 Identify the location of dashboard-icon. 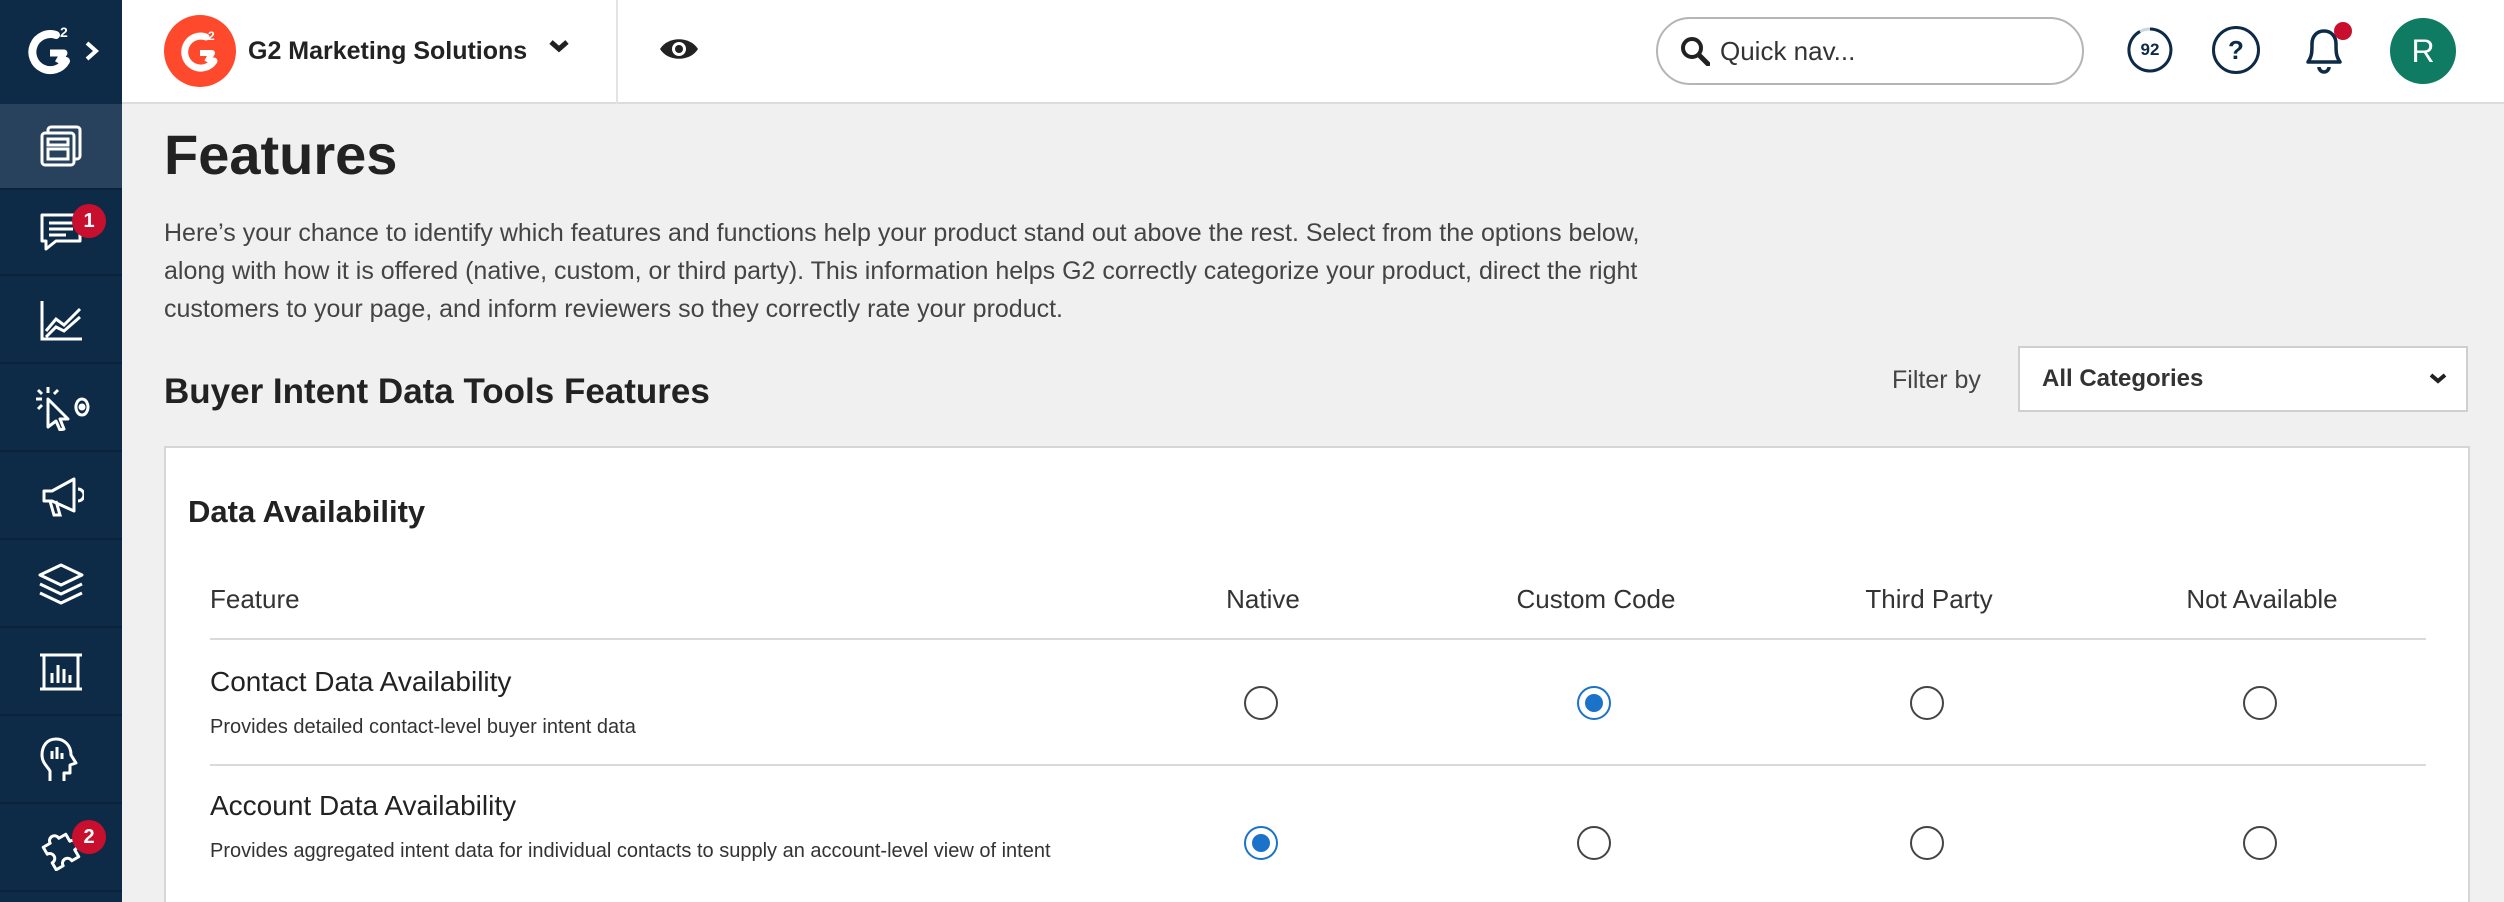
(61, 146).